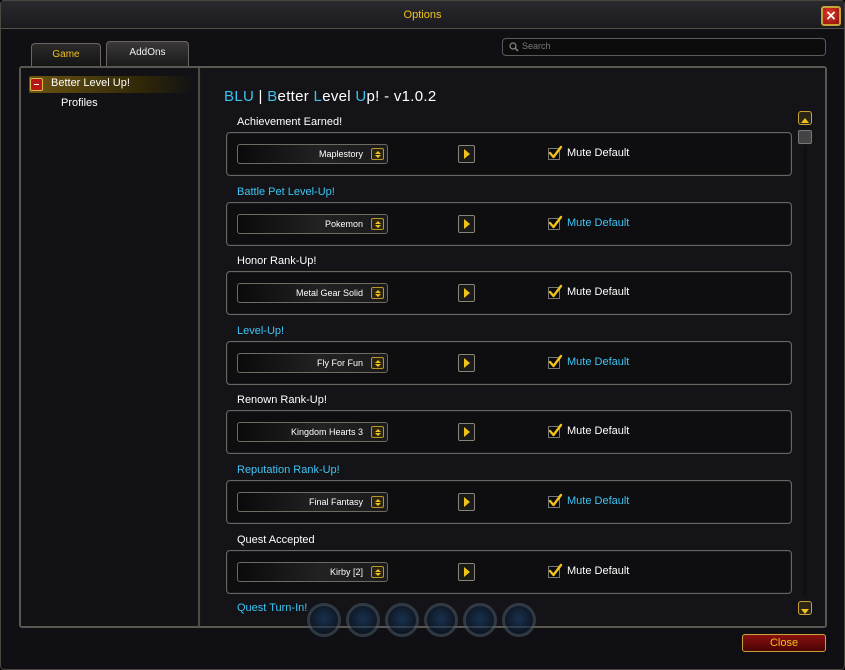 This screenshot has width=845, height=670. What do you see at coordinates (509, 362) in the screenshot?
I see `sound-option-group: Fly For Fun Mute Default` at bounding box center [509, 362].